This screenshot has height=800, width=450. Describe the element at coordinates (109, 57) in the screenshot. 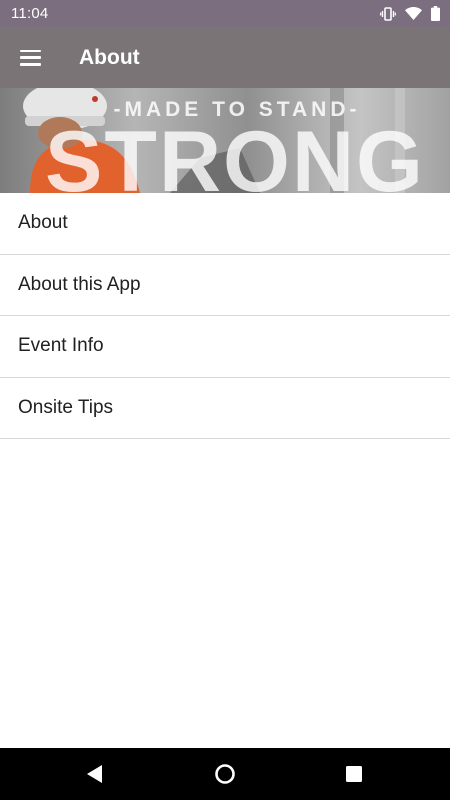

I see `page-title: About` at that location.